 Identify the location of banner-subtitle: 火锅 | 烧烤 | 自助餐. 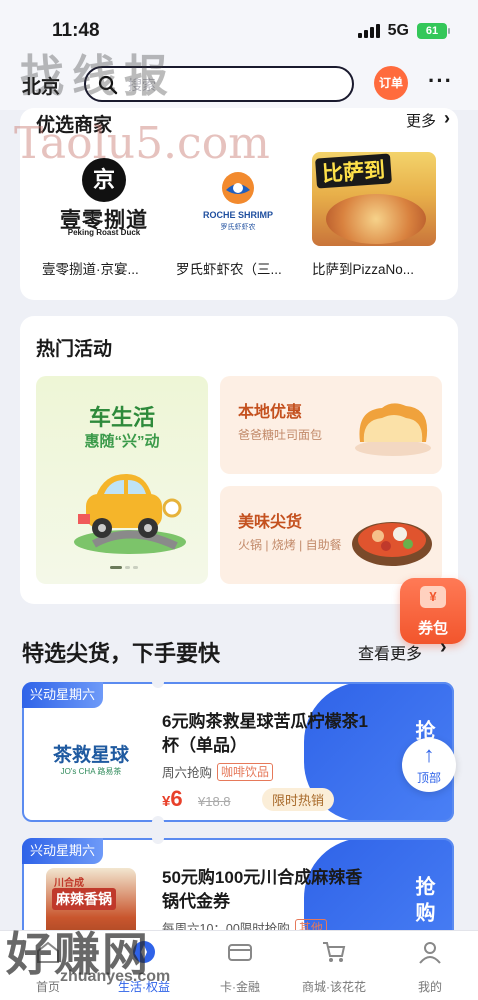
(290, 545).